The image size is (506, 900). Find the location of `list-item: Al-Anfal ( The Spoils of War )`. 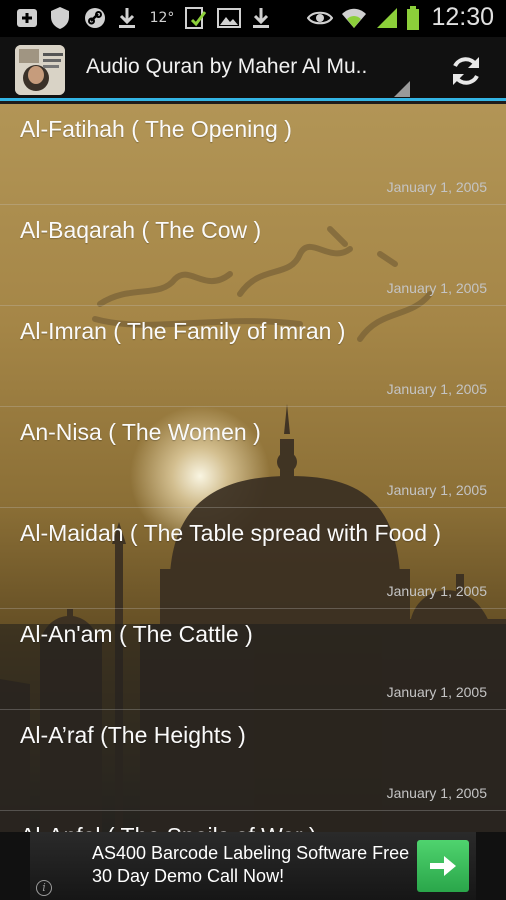

list-item: Al-Anfal ( The Spoils of War ) is located at coordinates (253, 821).